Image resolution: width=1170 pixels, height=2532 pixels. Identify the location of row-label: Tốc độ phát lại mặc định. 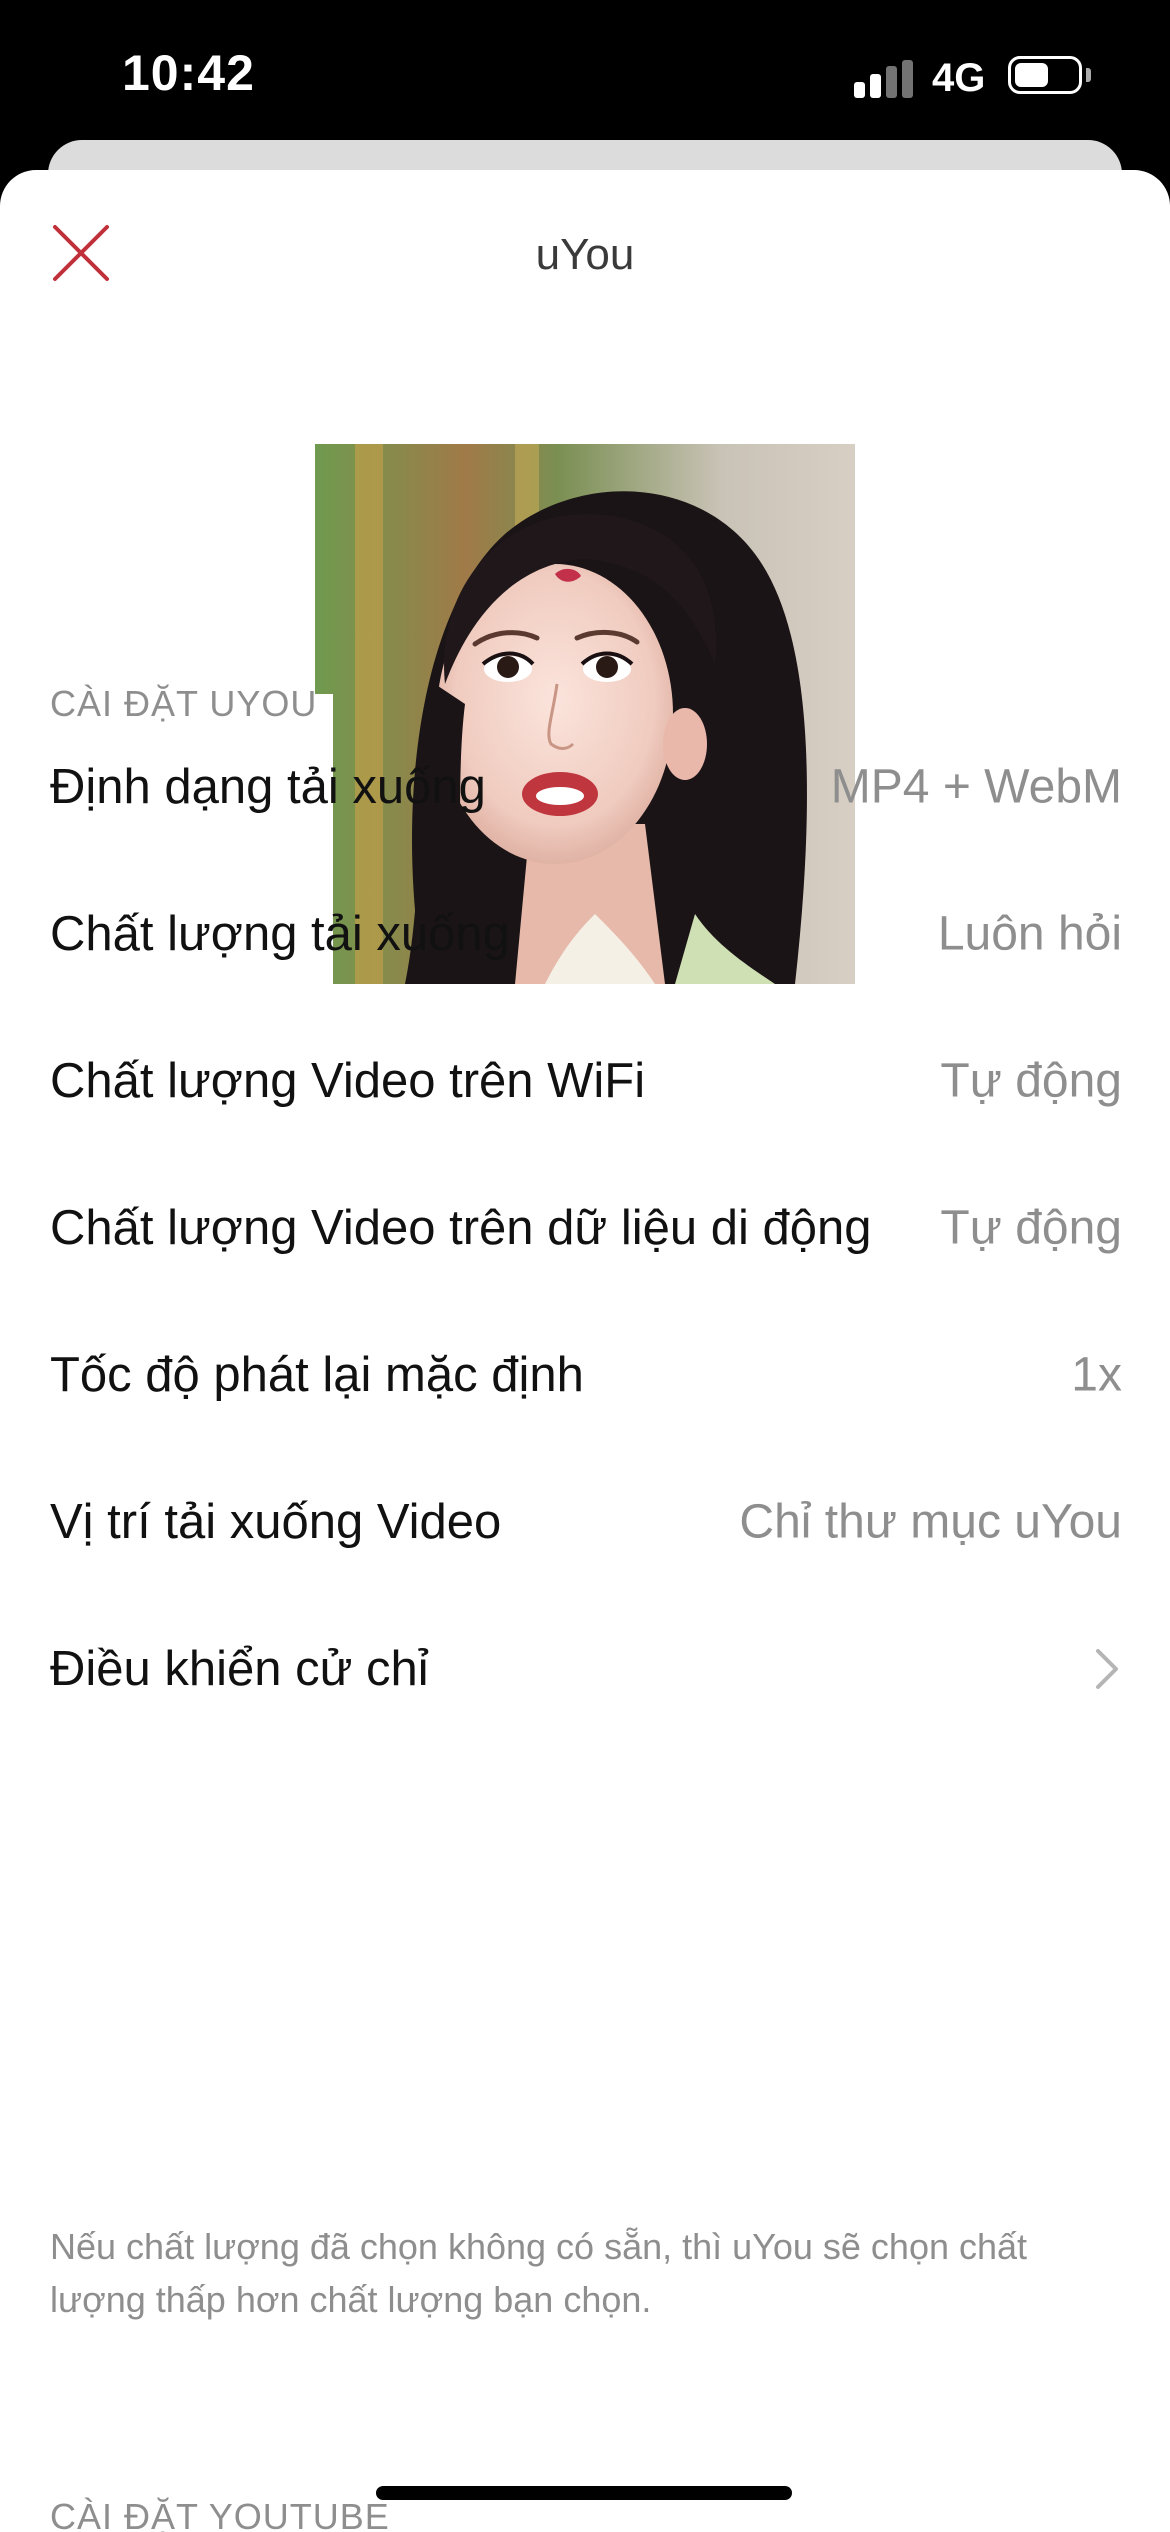
(317, 1375).